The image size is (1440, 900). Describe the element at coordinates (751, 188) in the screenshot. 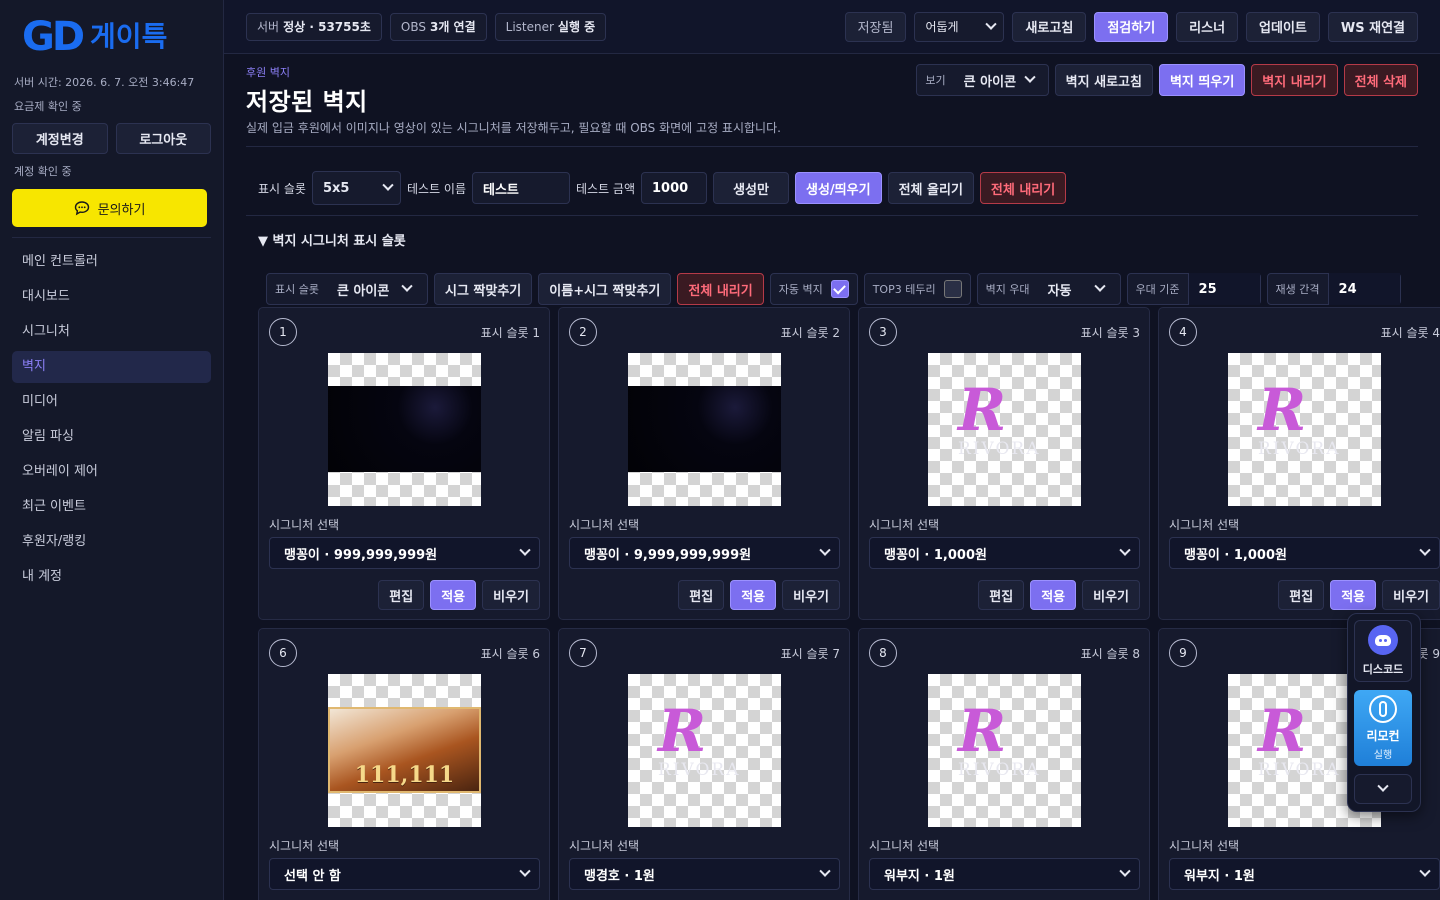

I see `create-only-button: 생성만` at that location.